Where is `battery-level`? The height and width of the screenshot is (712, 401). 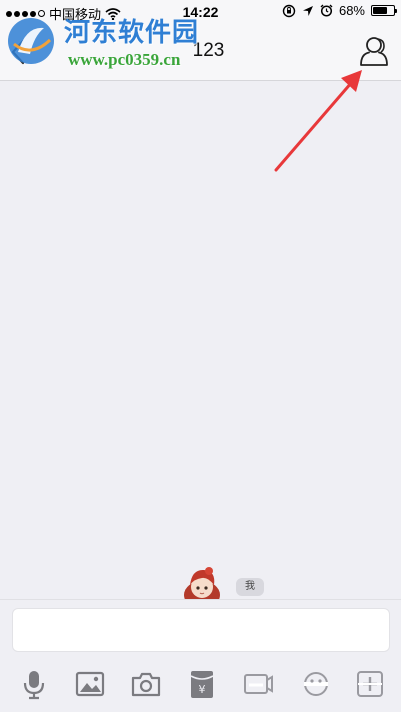 battery-level is located at coordinates (380, 10).